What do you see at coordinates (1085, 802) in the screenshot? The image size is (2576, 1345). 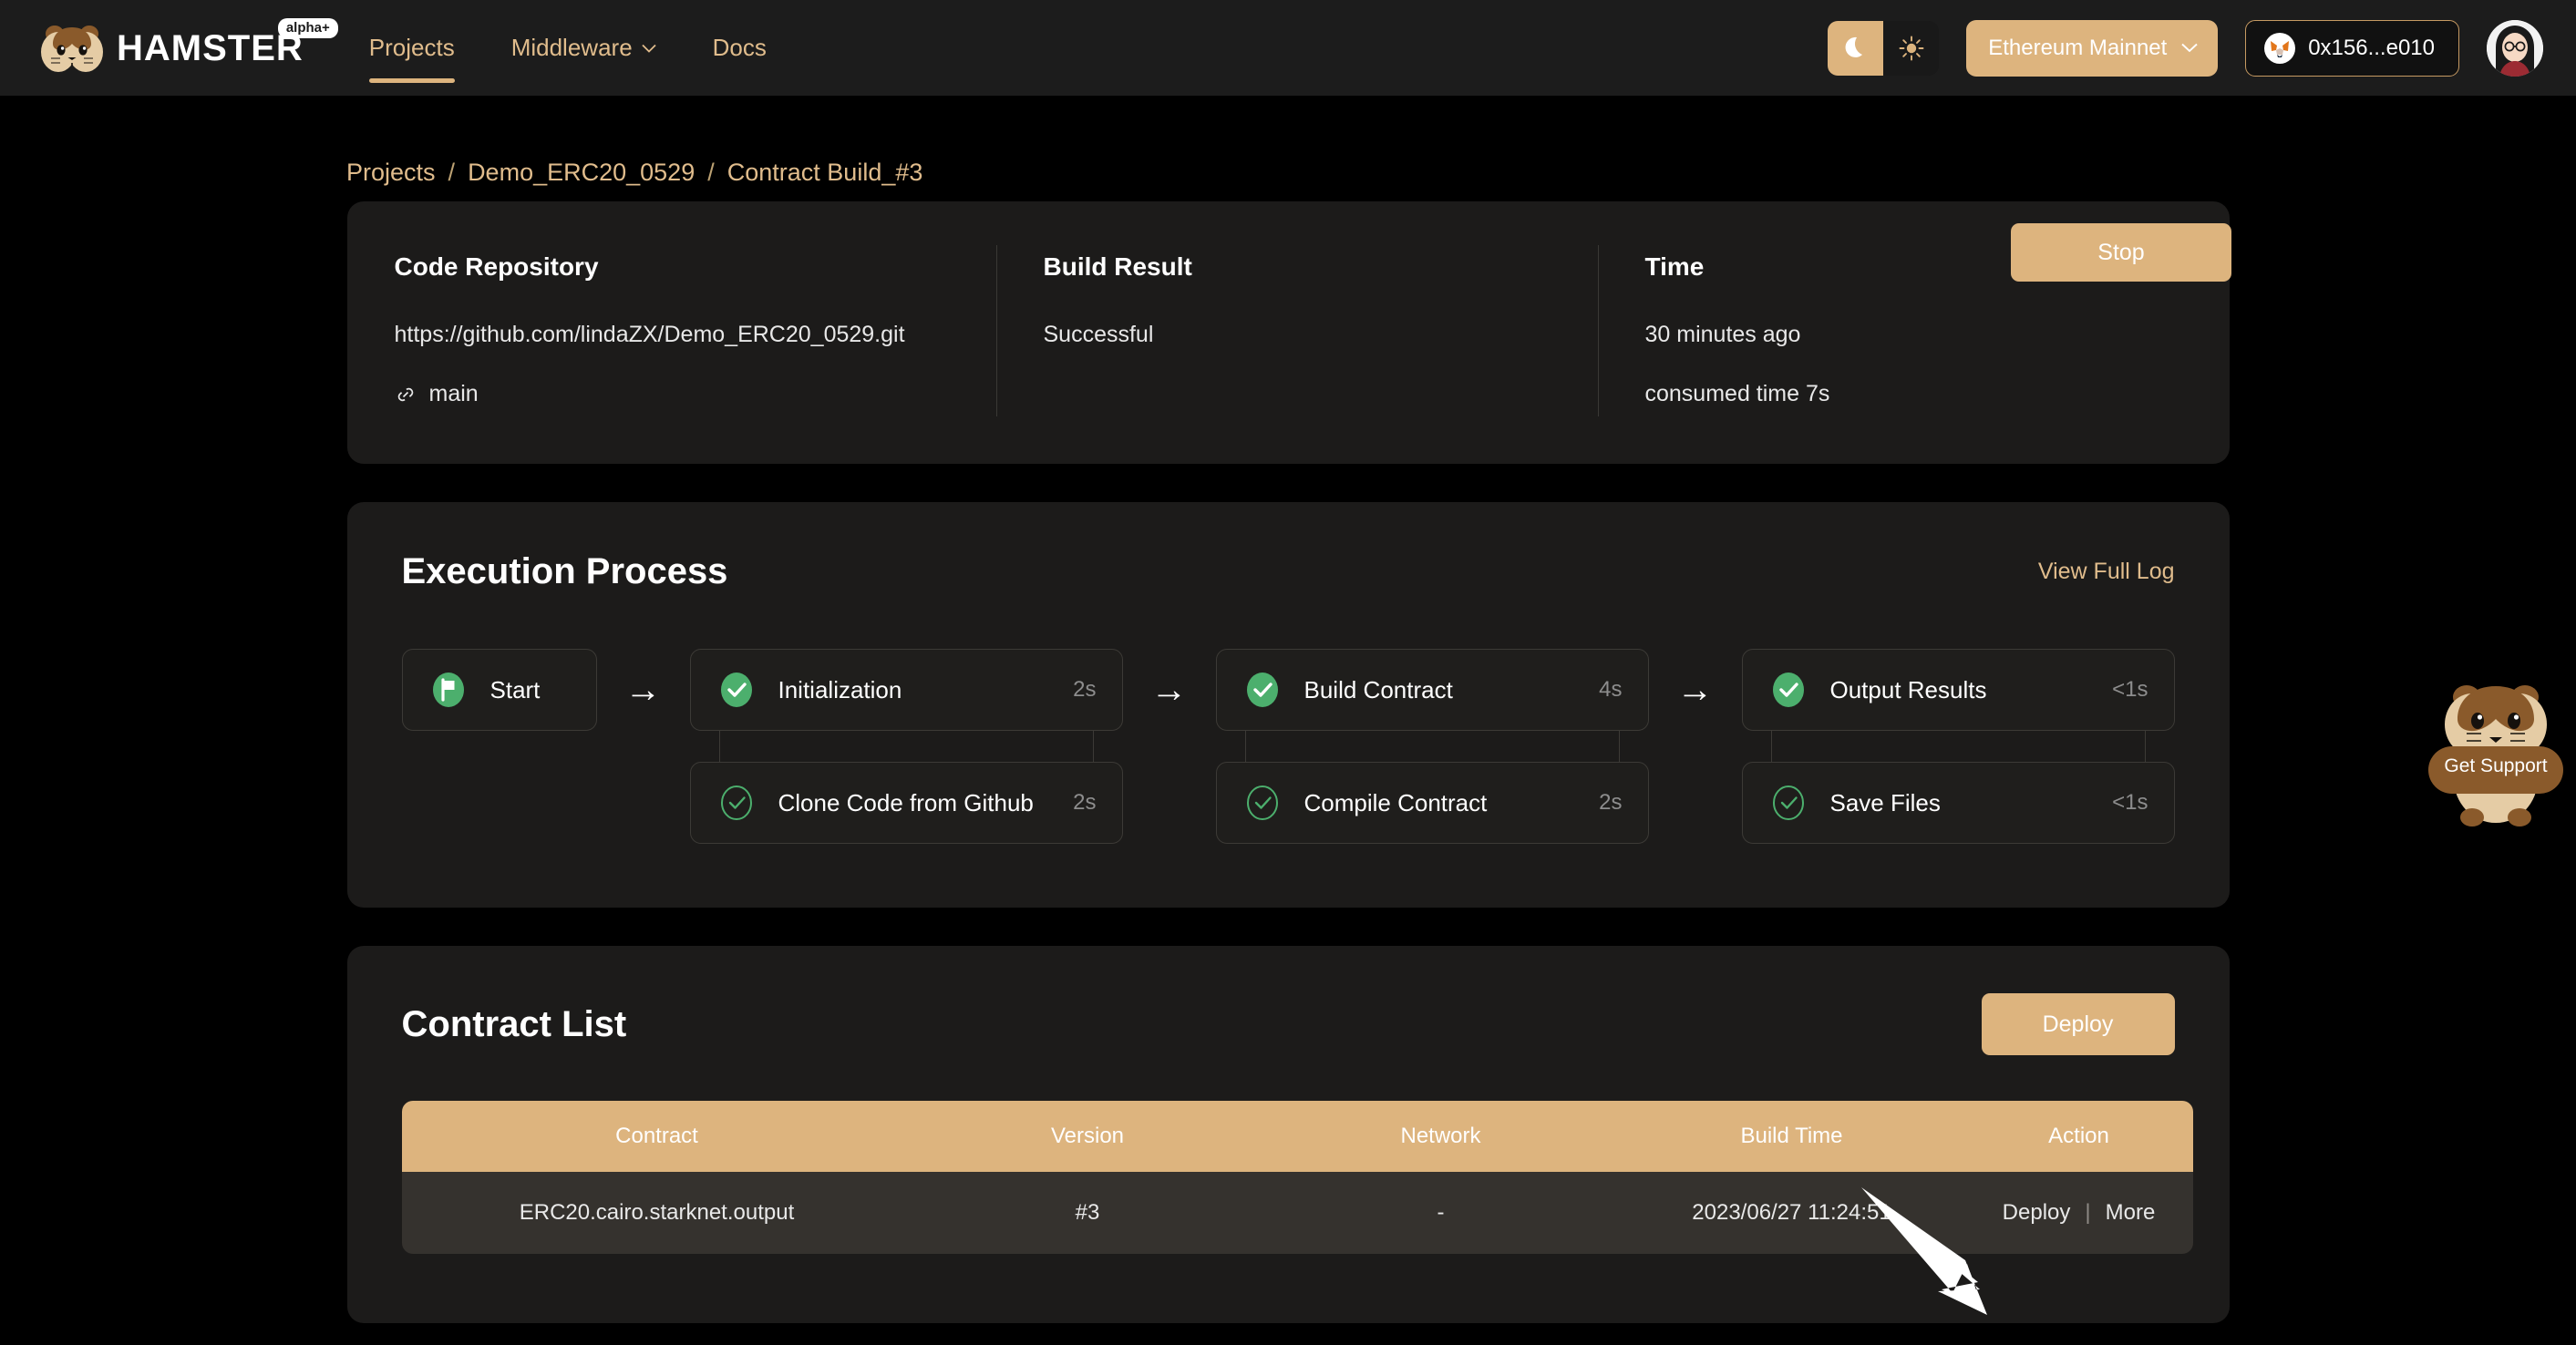 I see `flow-node-duration: 2s` at bounding box center [1085, 802].